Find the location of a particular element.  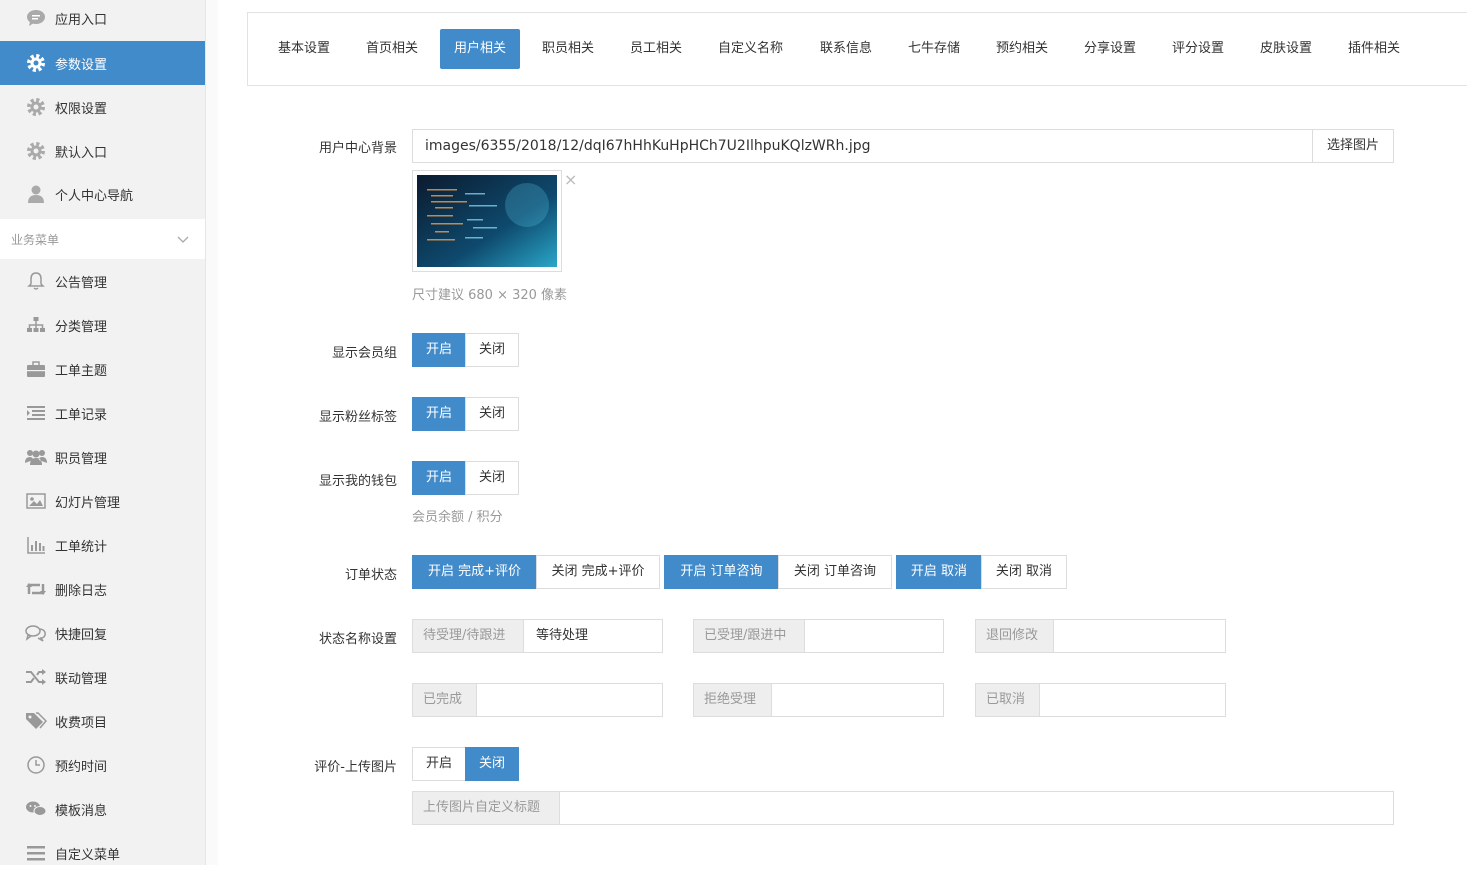

tab-custom-name: 自定义名称 is located at coordinates (750, 49).